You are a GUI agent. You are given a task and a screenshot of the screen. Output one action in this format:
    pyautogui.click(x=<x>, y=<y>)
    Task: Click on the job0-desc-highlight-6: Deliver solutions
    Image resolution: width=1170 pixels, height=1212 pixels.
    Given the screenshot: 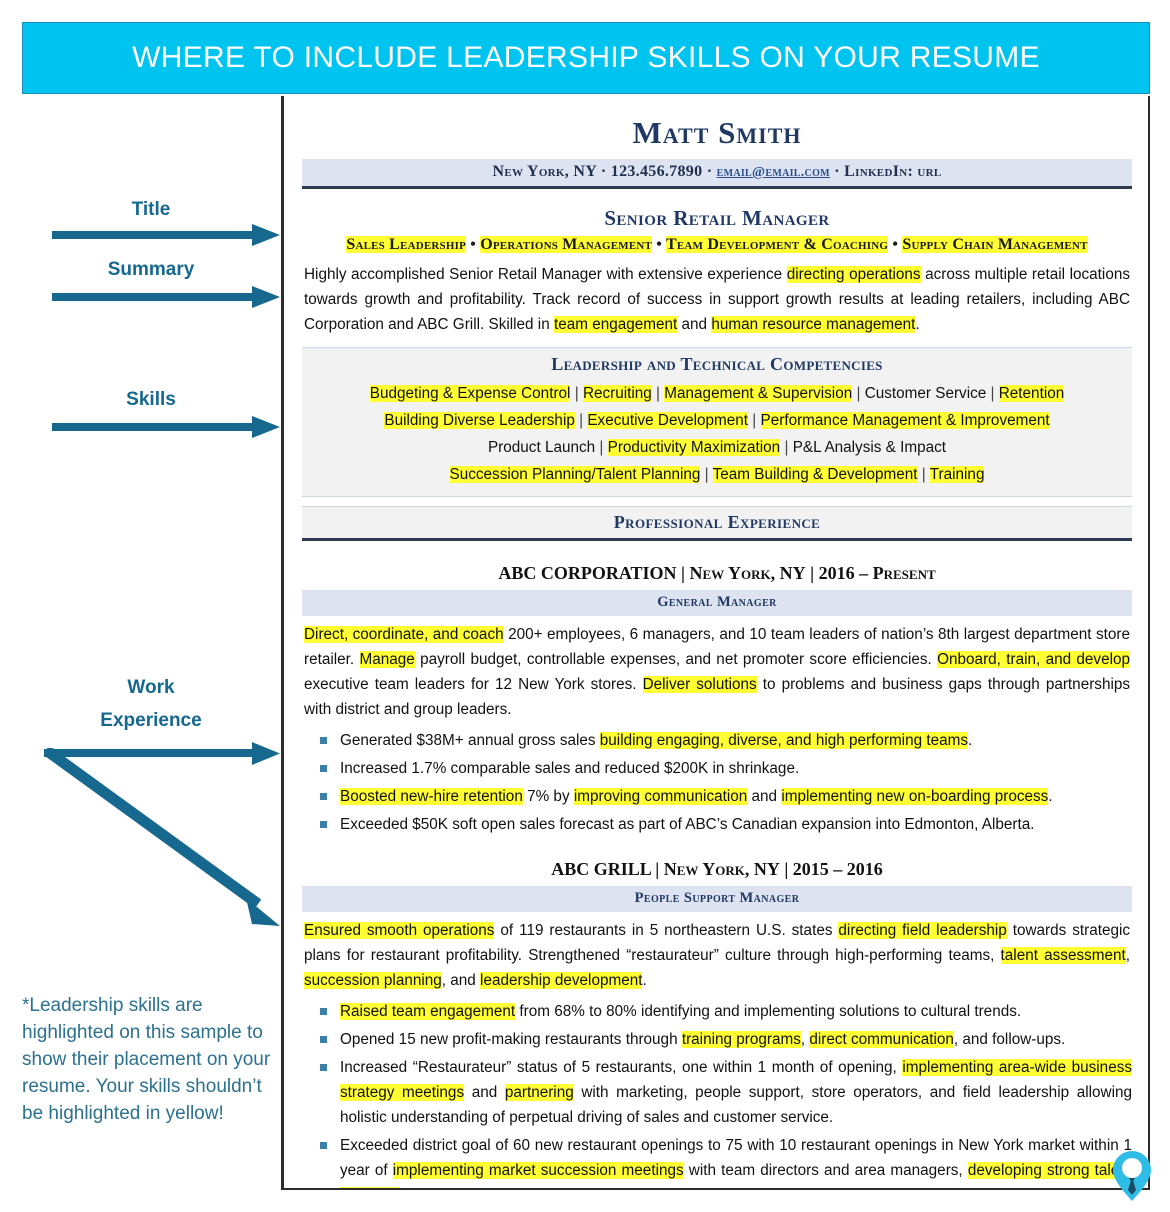 What is the action you would take?
    pyautogui.click(x=699, y=684)
    